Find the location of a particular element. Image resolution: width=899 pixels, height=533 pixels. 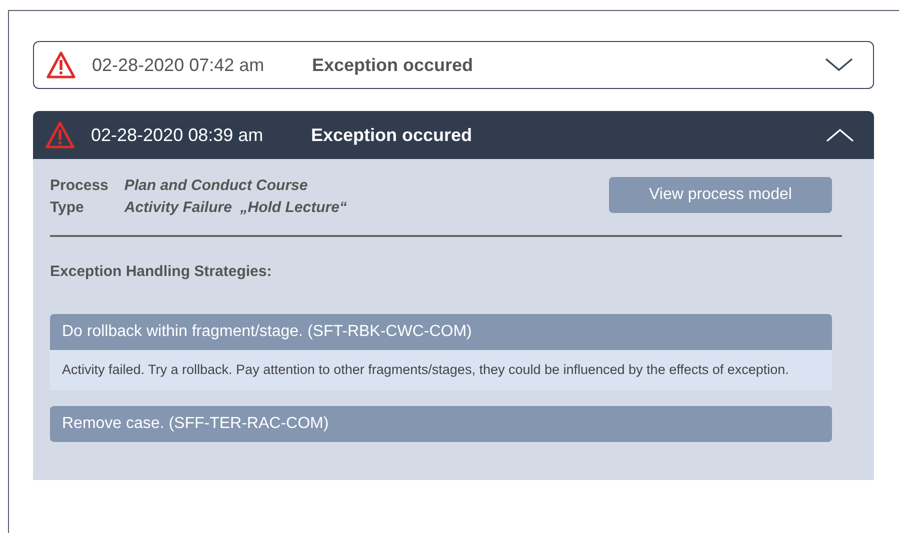

detail-value: Activity Failure „Hold Lecture“ is located at coordinates (235, 208).